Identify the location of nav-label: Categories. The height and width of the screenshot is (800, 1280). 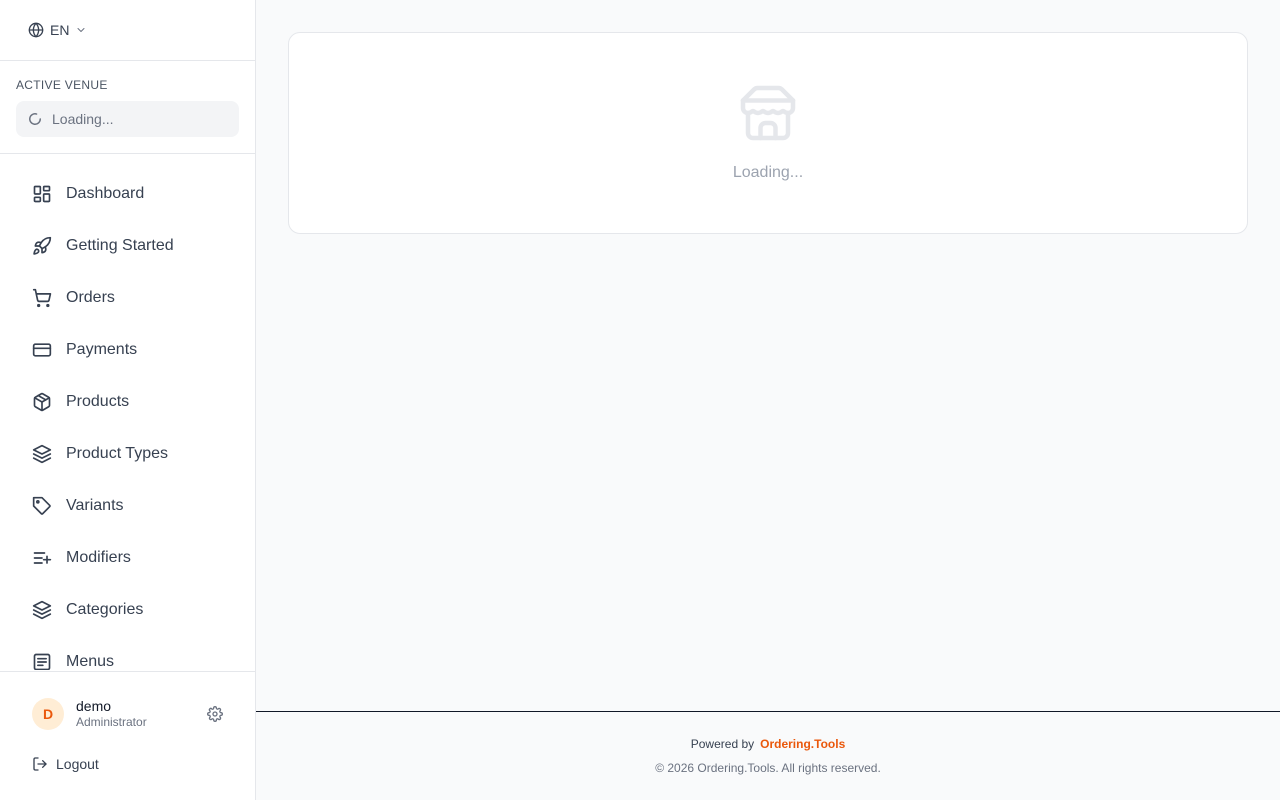
(105, 609).